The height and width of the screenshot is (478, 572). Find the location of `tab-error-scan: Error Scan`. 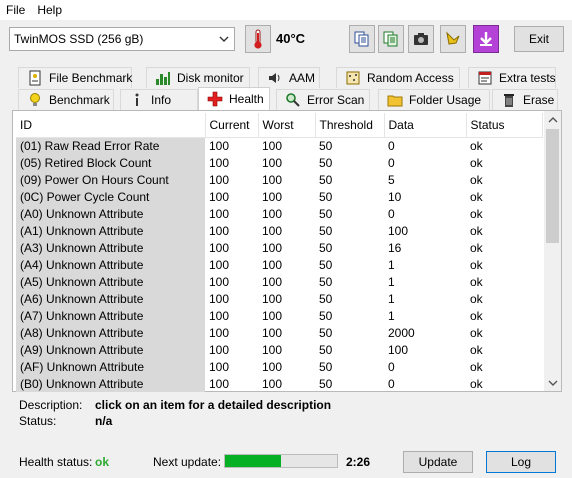

tab-error-scan: Error Scan is located at coordinates (323, 99).